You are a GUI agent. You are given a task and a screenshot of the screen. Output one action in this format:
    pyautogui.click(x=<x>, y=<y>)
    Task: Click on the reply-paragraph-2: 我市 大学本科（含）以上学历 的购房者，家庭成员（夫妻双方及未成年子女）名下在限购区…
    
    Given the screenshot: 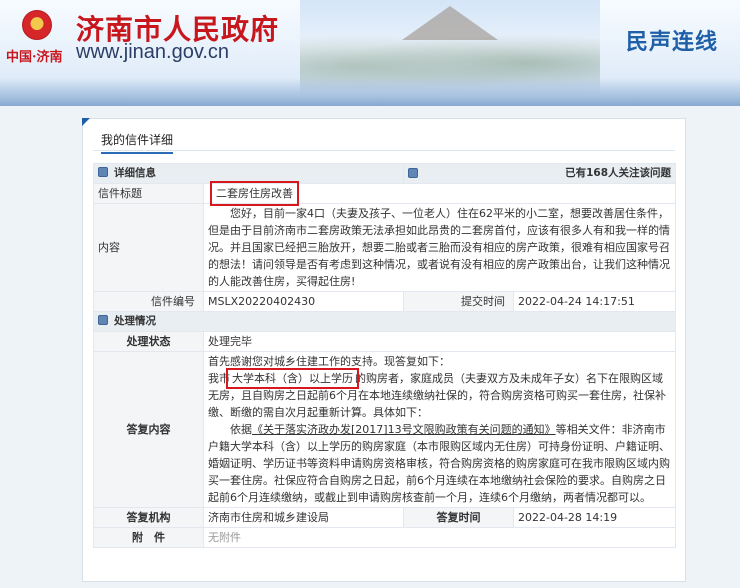 What is the action you would take?
    pyautogui.click(x=439, y=394)
    